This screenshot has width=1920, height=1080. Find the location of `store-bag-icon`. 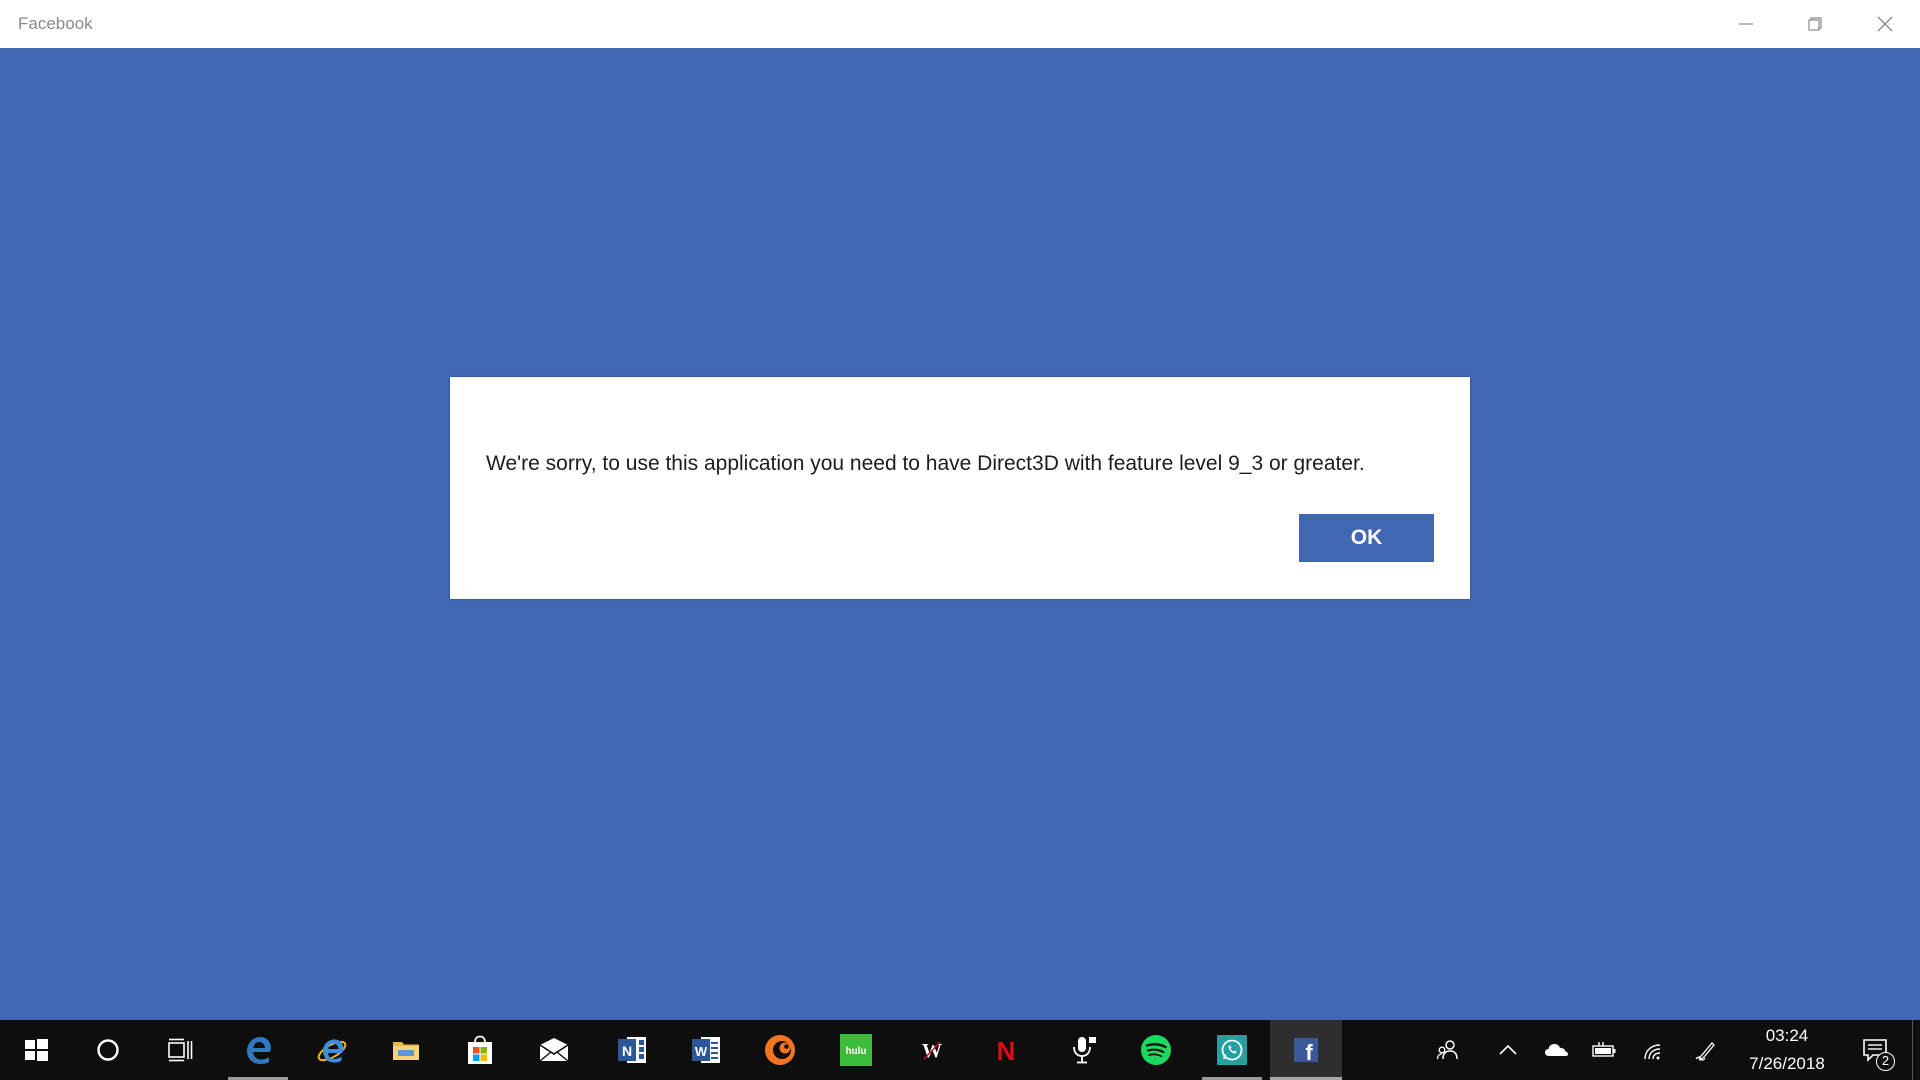

store-bag-icon is located at coordinates (480, 1049).